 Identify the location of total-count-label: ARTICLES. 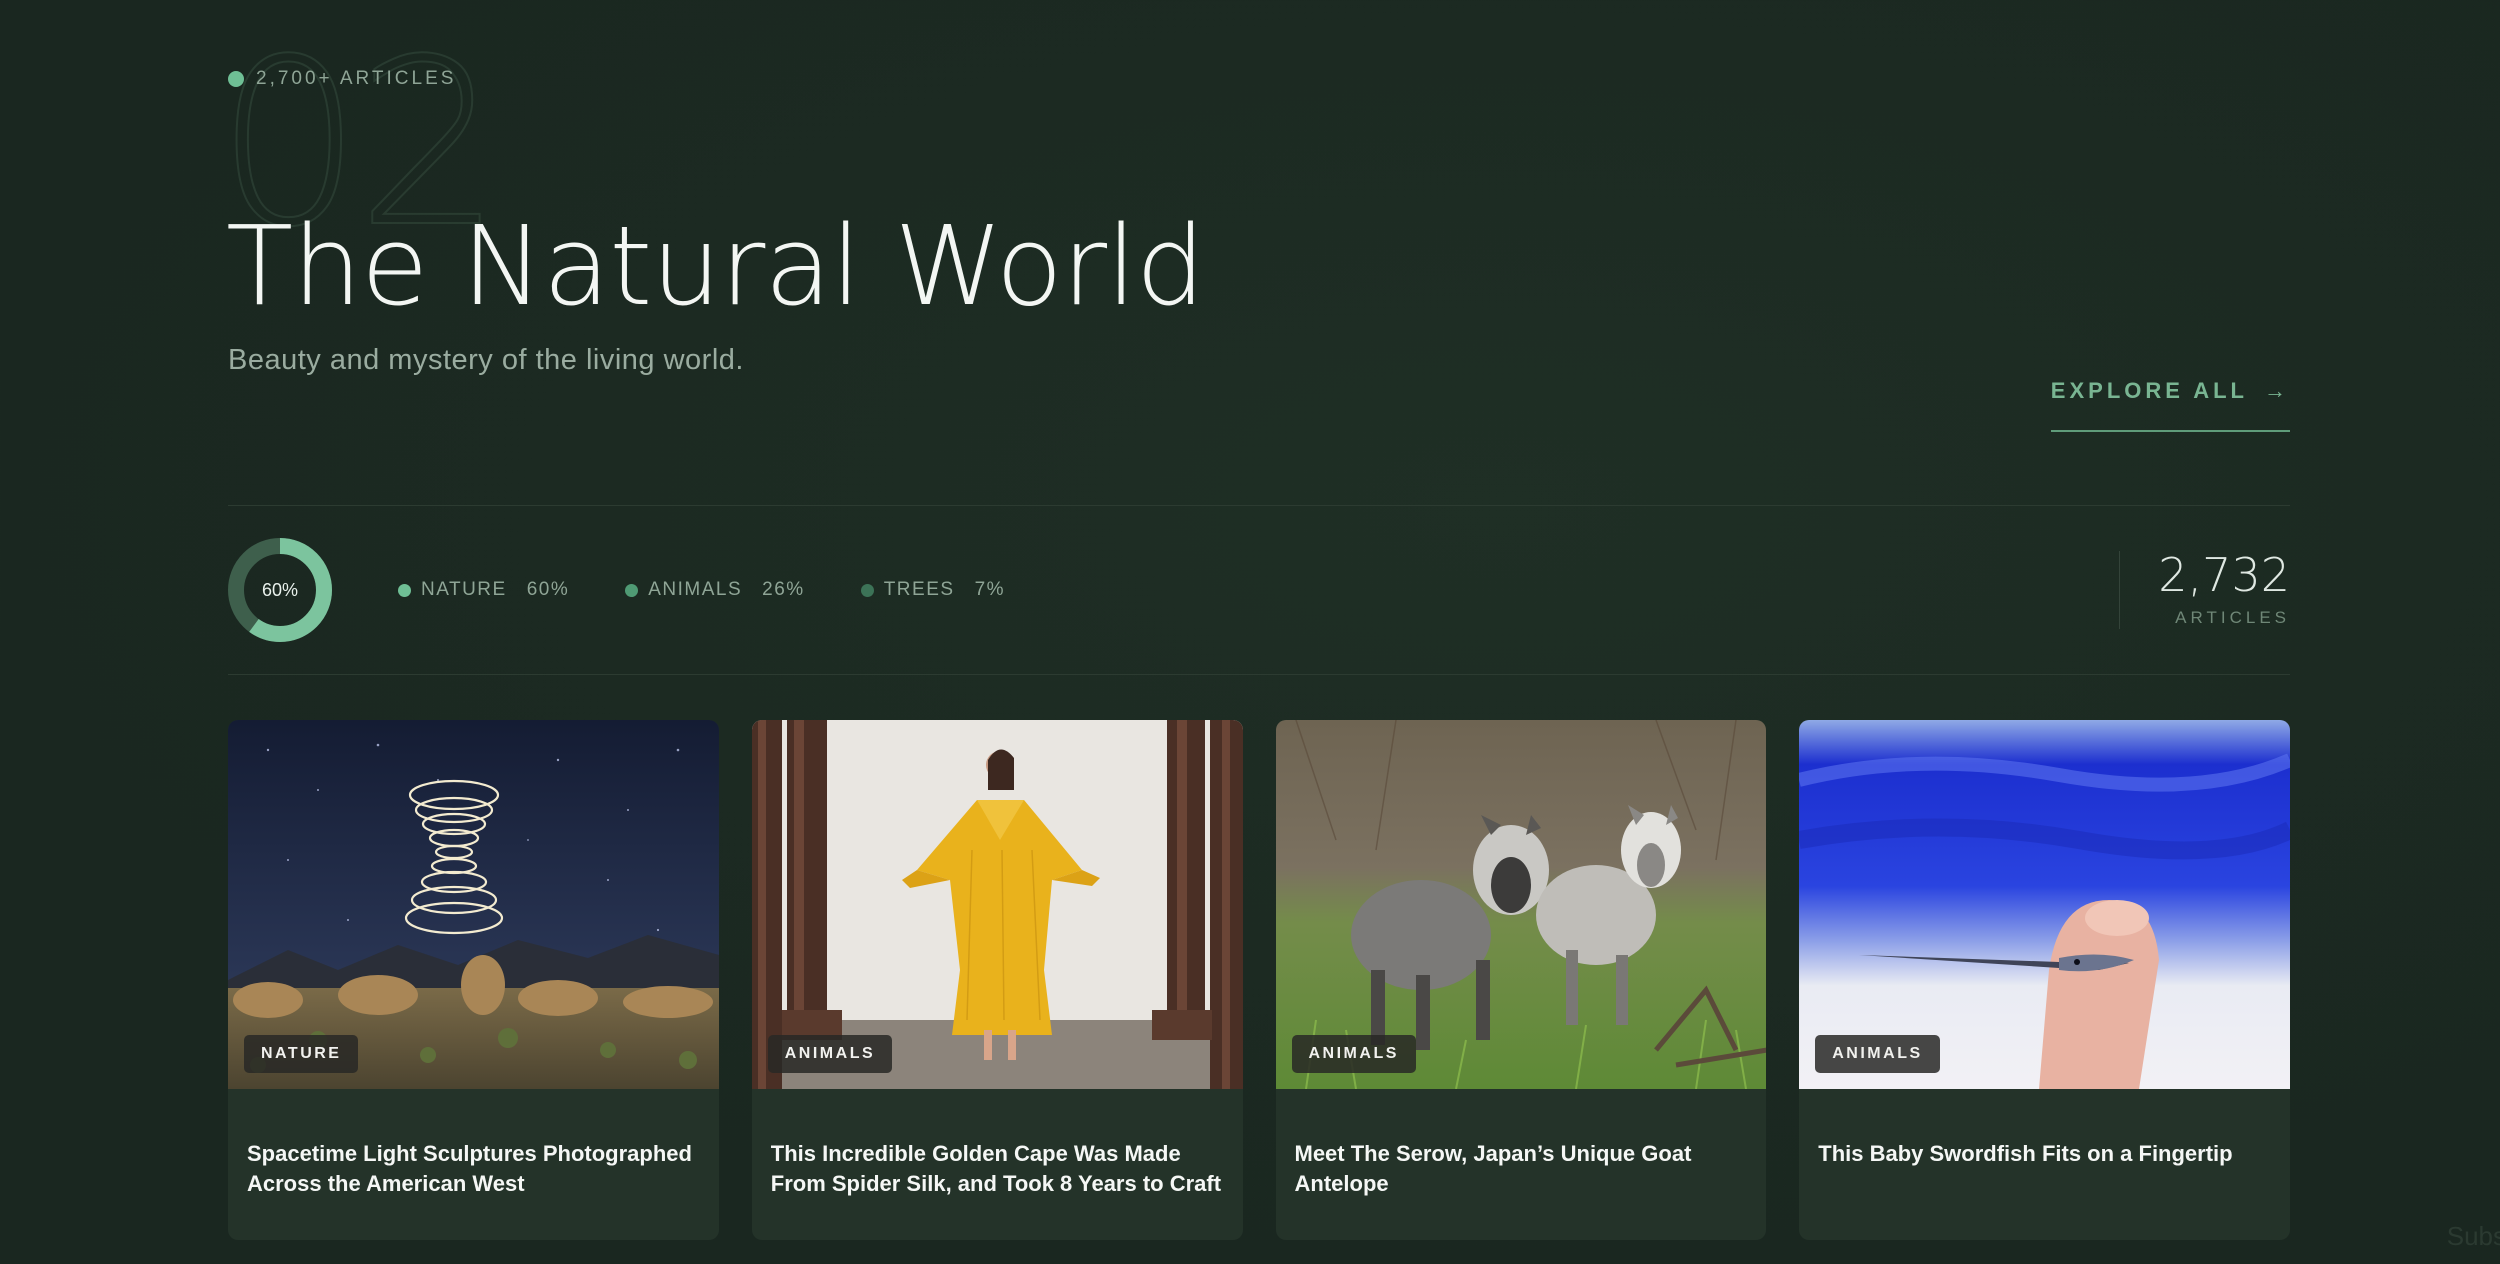
(2232, 617).